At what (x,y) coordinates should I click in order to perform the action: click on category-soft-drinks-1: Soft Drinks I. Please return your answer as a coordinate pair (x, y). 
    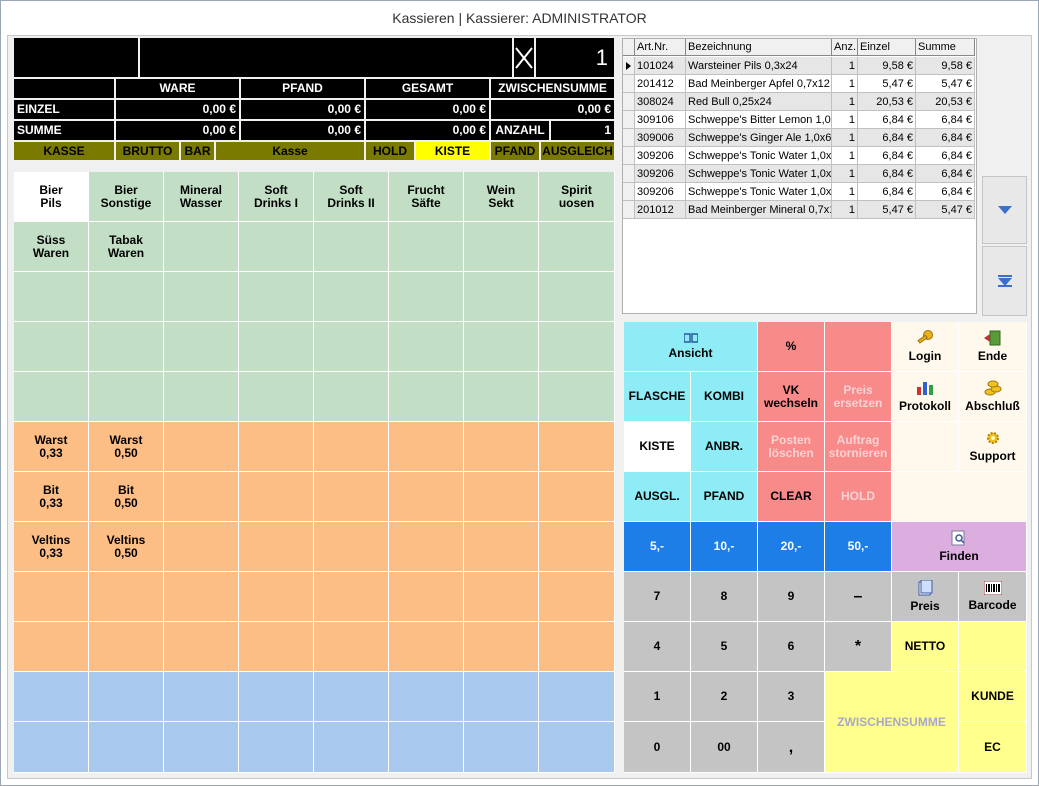
    Looking at the image, I should click on (276, 197).